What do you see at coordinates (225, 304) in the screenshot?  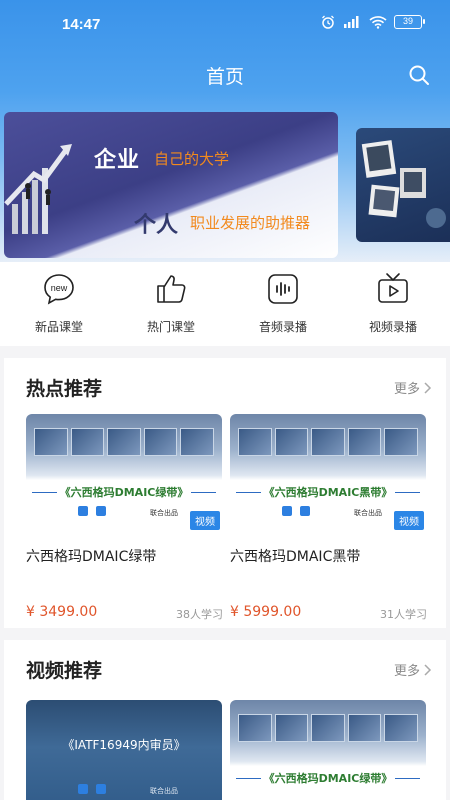 I see `quick-entry-bar: new 新品课堂 热门课堂 音频录播 视频录播` at bounding box center [225, 304].